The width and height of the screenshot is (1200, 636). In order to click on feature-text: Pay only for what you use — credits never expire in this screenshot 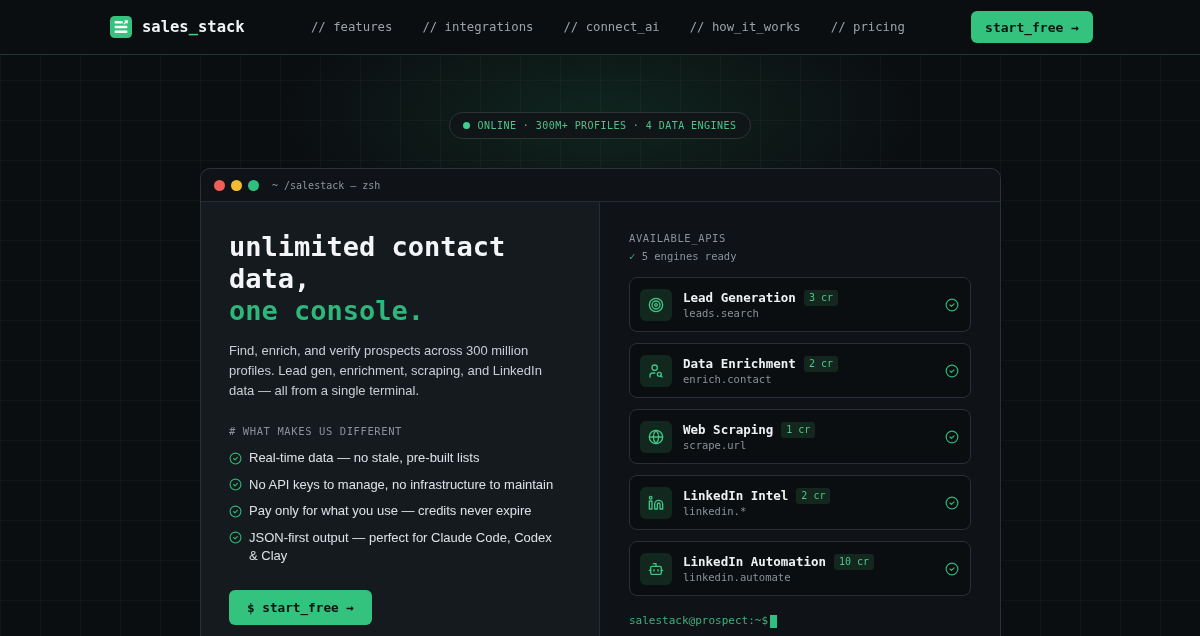, I will do `click(390, 511)`.